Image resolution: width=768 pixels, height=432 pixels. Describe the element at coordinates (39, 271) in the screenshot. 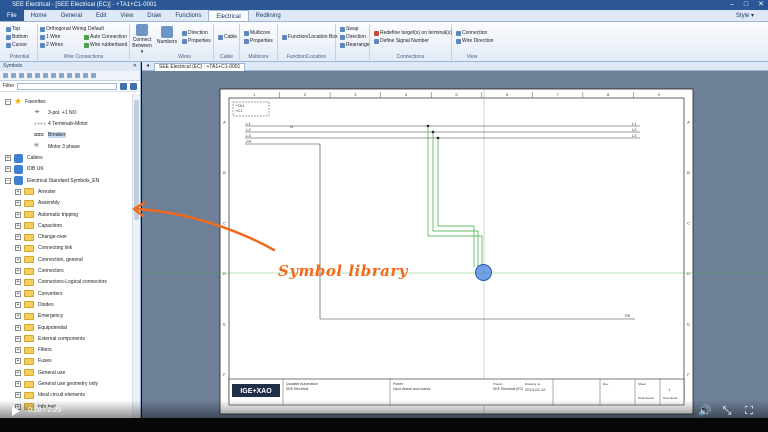

I see `tree-item: + Connectors` at that location.